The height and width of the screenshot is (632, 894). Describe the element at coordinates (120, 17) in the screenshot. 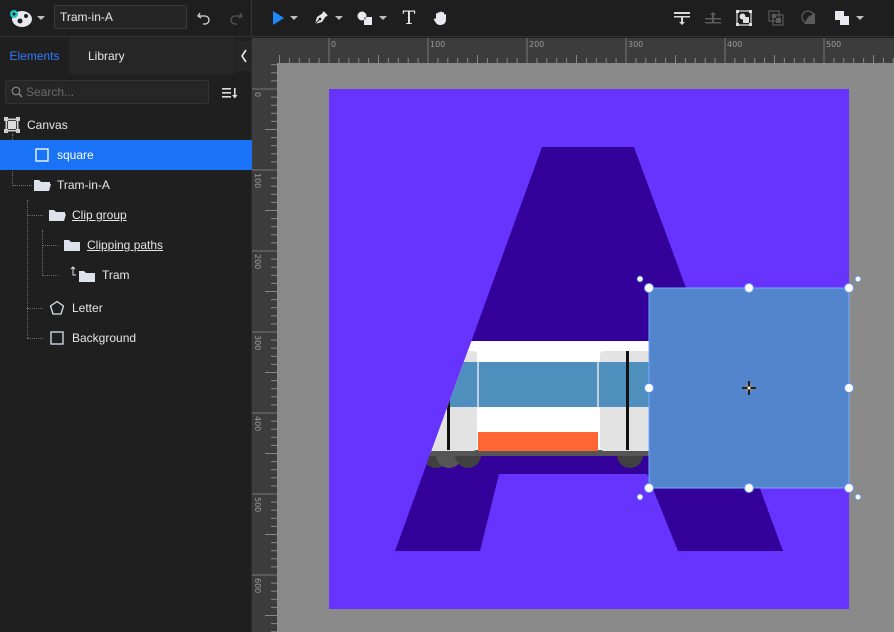

I see `document-name-field: Tram-in-A` at that location.